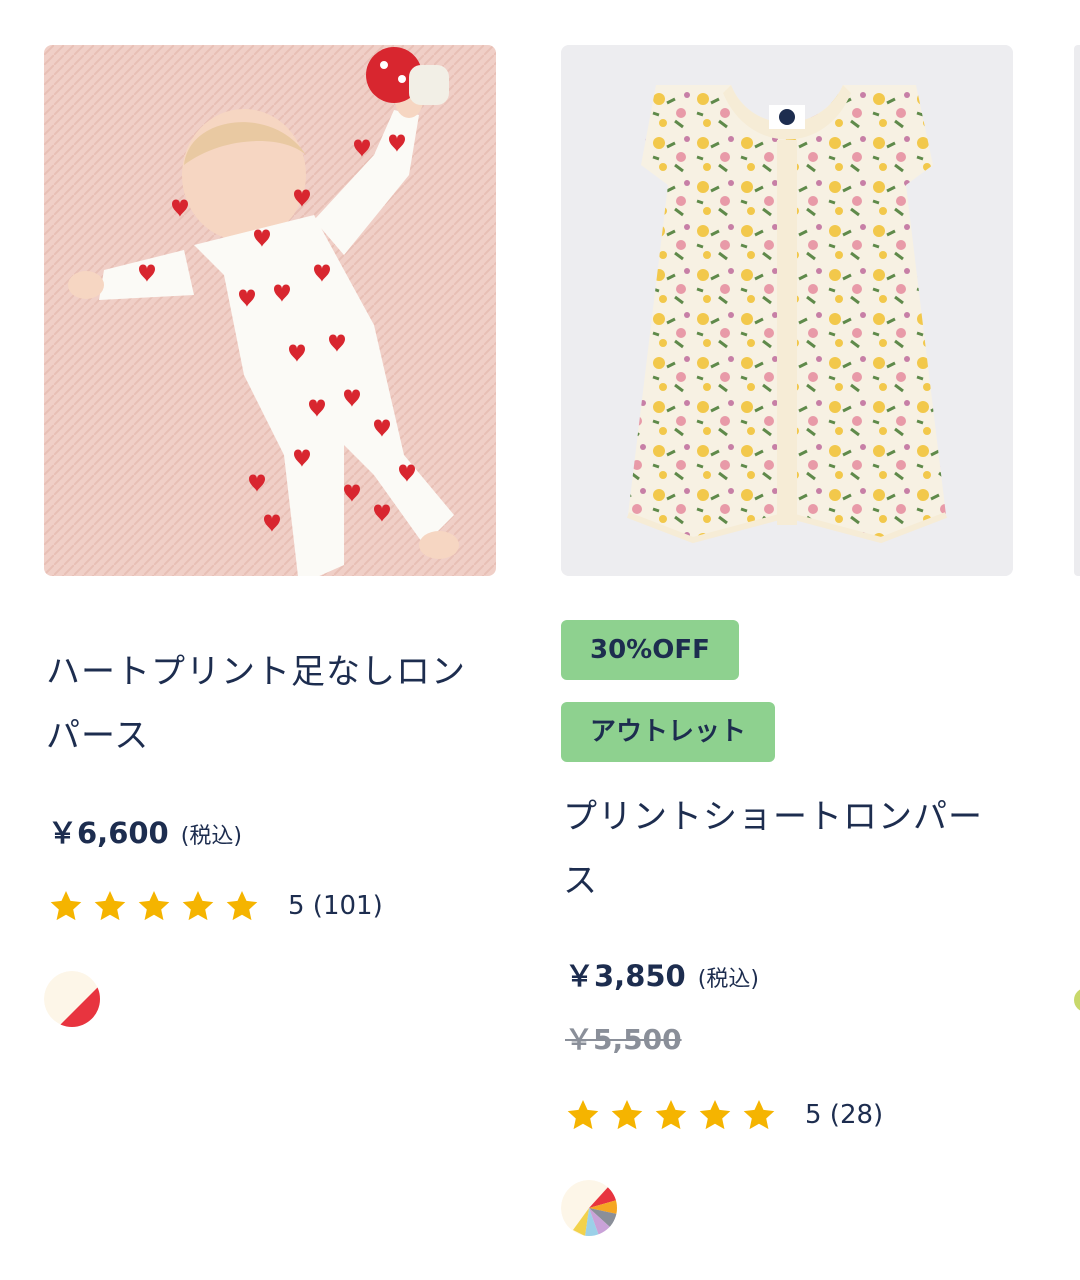  What do you see at coordinates (335, 906) in the screenshot?
I see `rating-text: 5 (101)` at bounding box center [335, 906].